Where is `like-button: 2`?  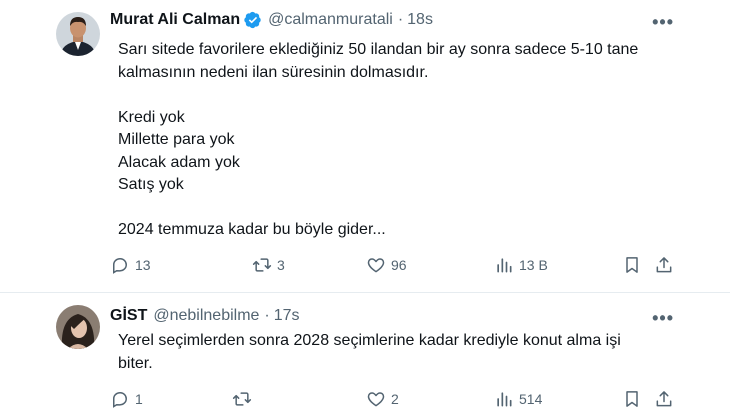 like-button: 2 is located at coordinates (382, 399).